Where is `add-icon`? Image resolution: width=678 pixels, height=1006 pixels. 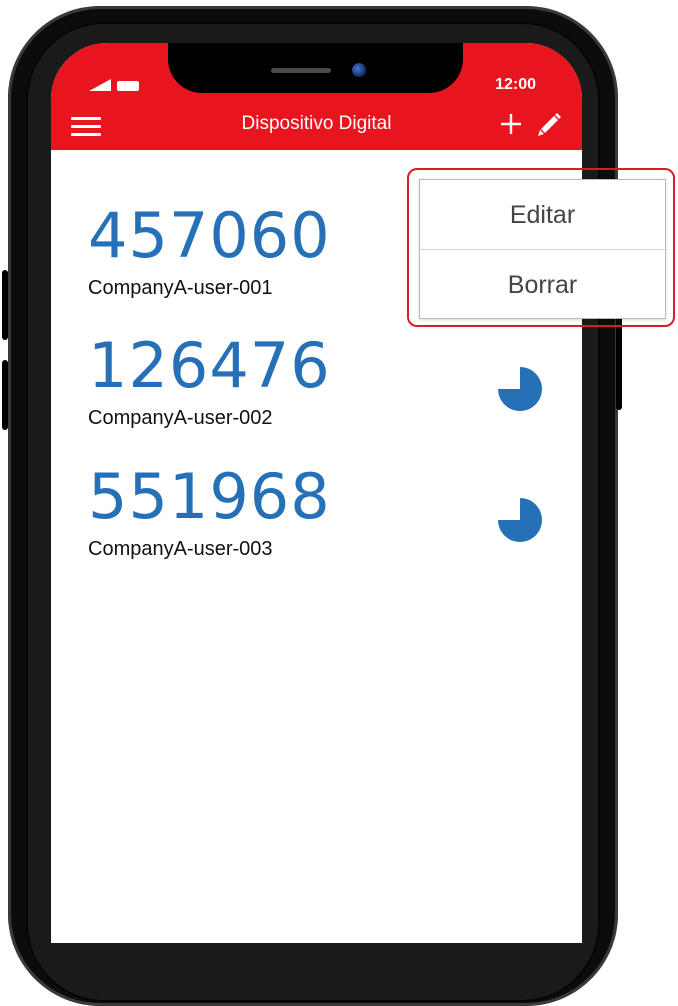 add-icon is located at coordinates (511, 124).